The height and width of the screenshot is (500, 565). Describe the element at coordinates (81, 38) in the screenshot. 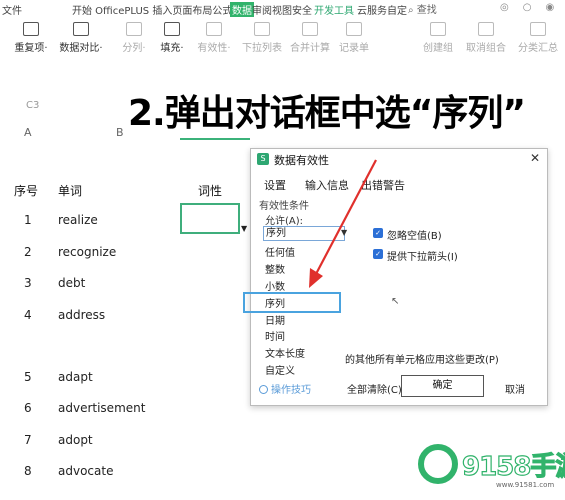

I see `data-compare-button: 数据对比·` at that location.